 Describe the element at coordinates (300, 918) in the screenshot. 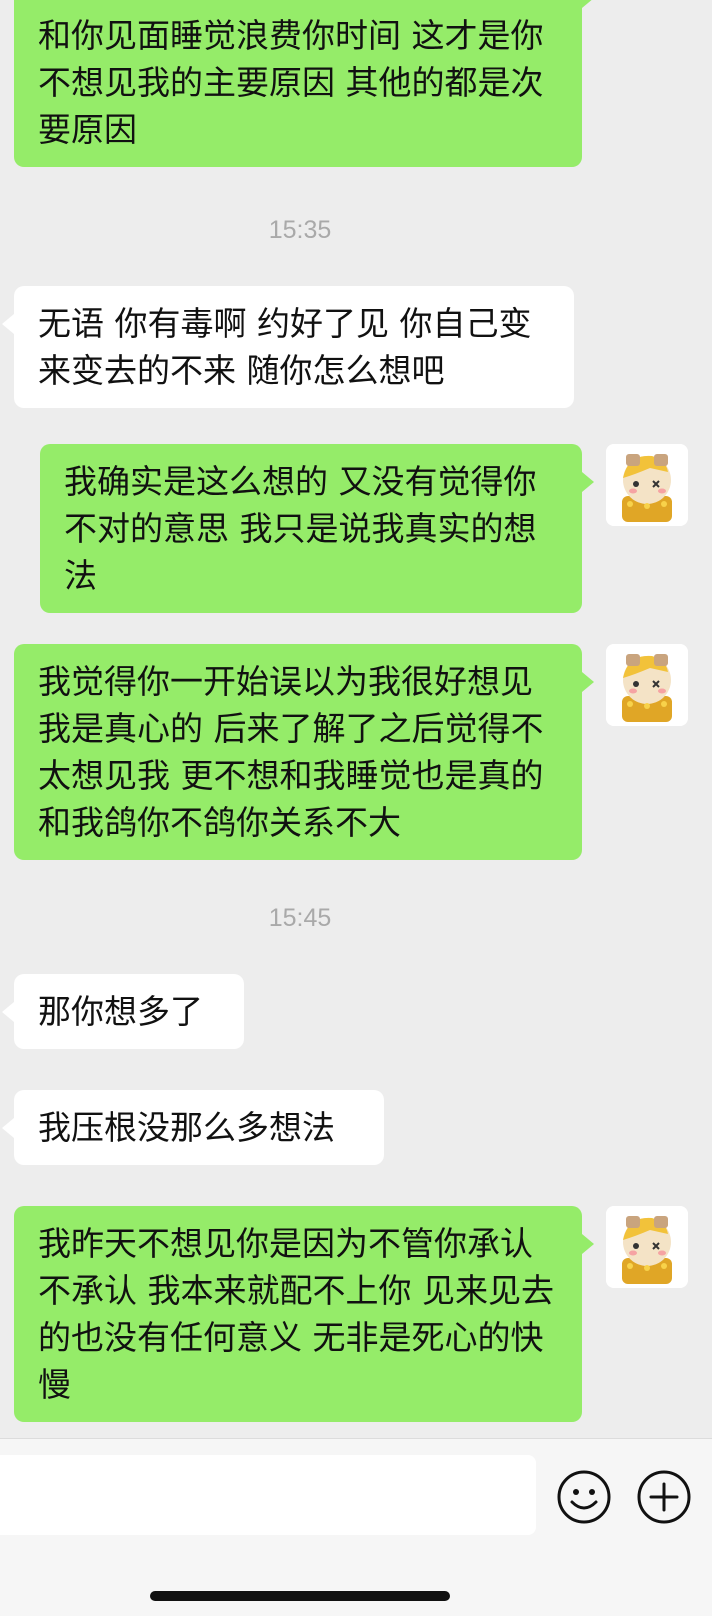

I see `timestamp: 15:45` at that location.